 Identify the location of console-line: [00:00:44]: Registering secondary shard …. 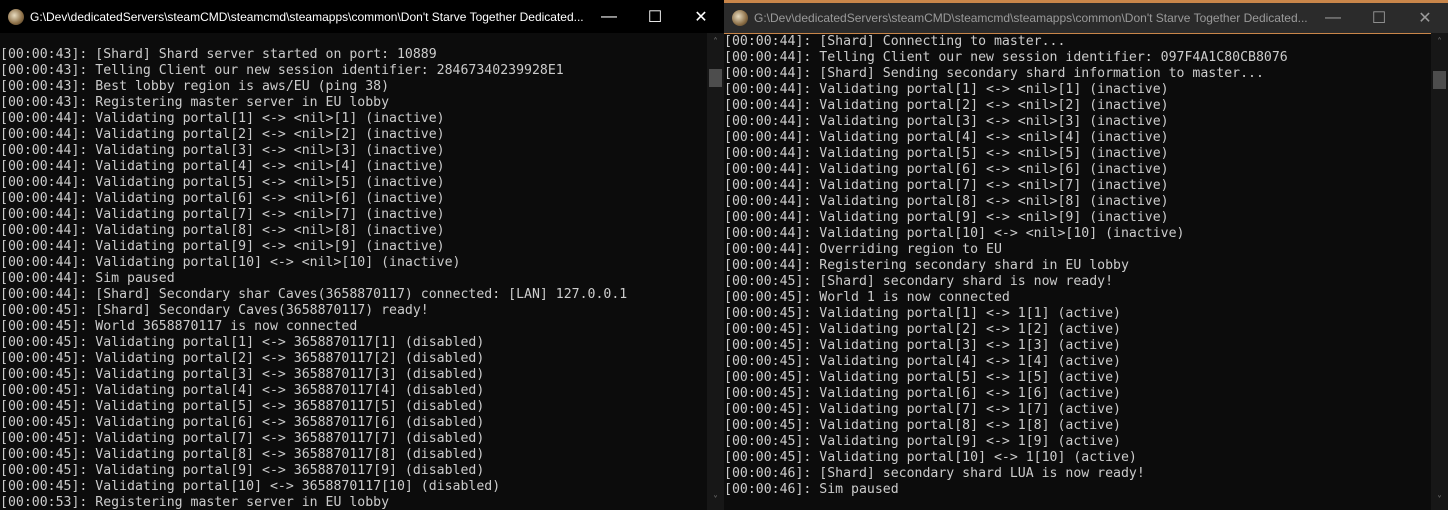
(926, 265).